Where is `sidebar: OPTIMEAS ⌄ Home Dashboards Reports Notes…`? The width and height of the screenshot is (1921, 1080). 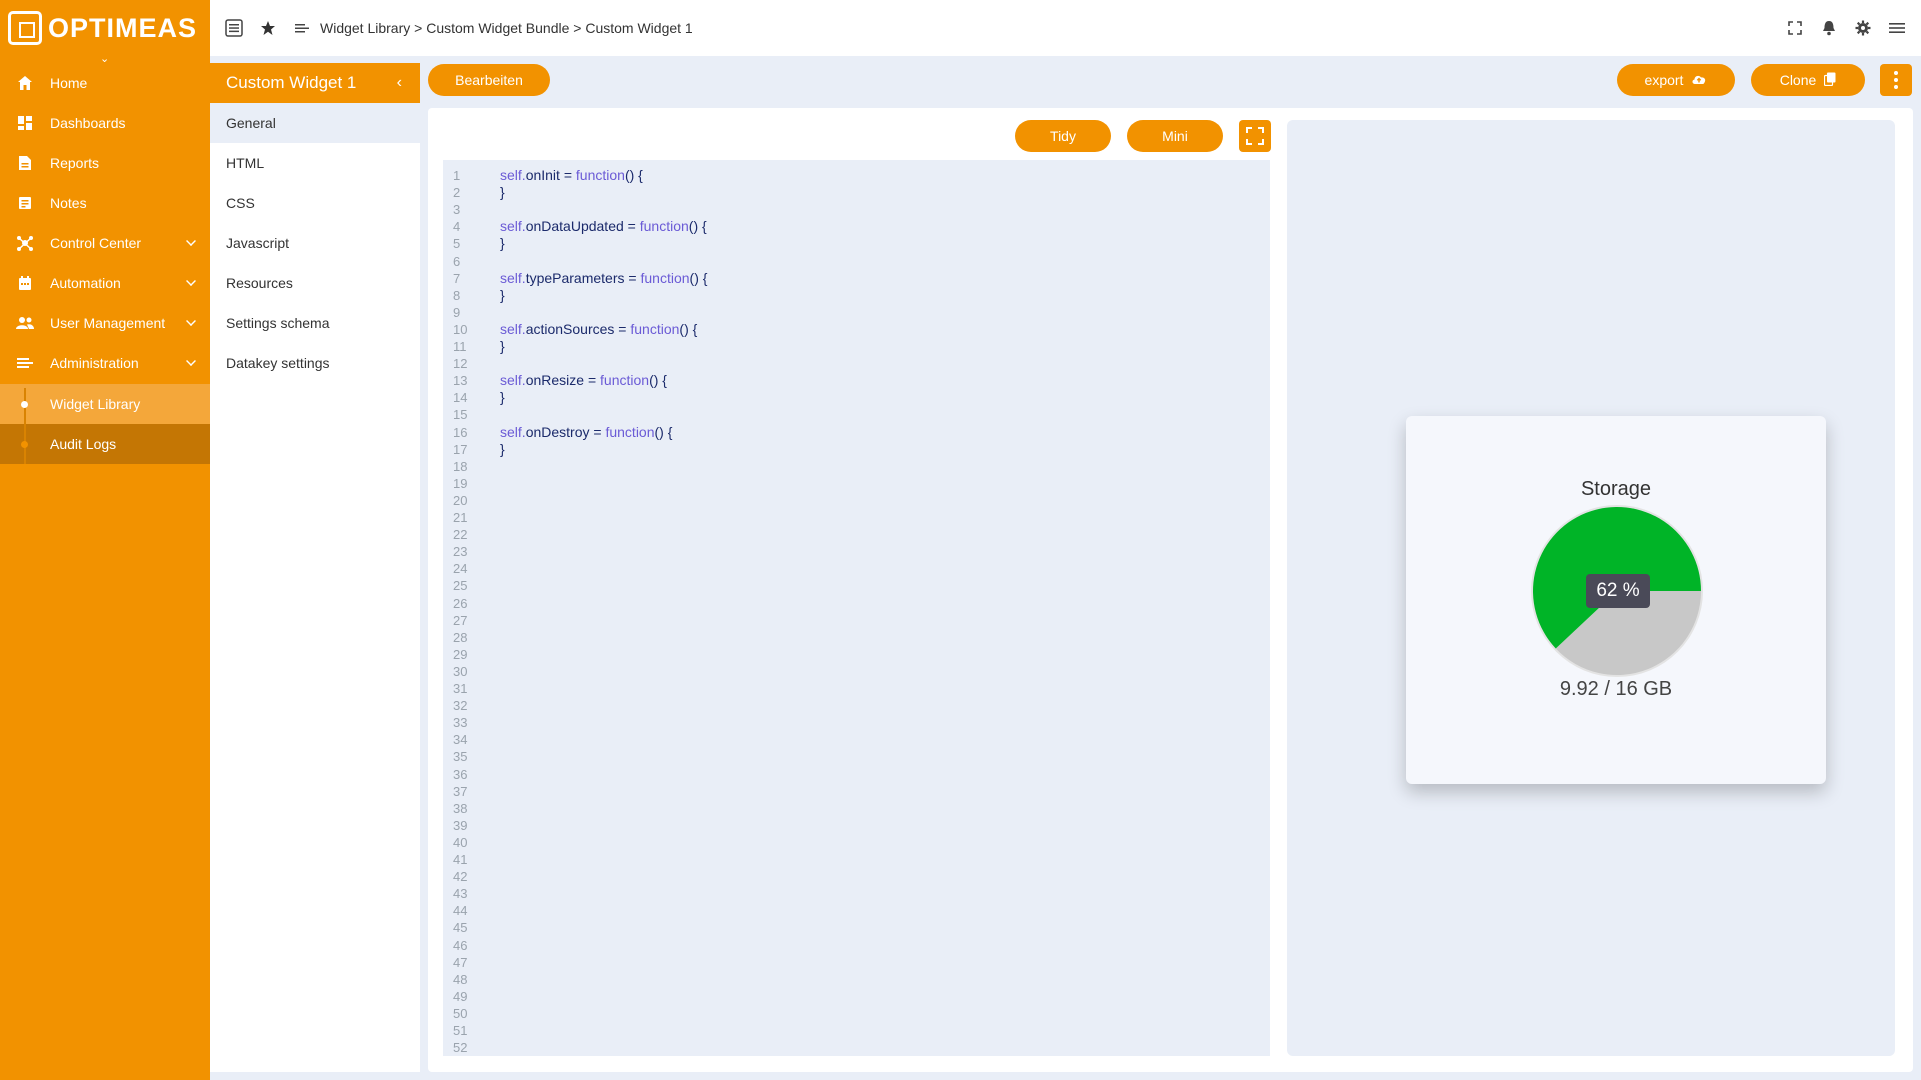 sidebar: OPTIMEAS ⌄ Home Dashboards Reports Notes… is located at coordinates (105, 540).